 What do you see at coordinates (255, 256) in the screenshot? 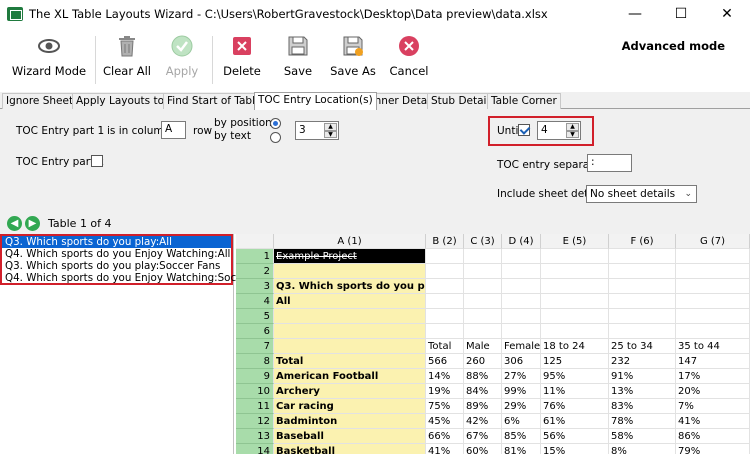
I see `row-number: 1` at bounding box center [255, 256].